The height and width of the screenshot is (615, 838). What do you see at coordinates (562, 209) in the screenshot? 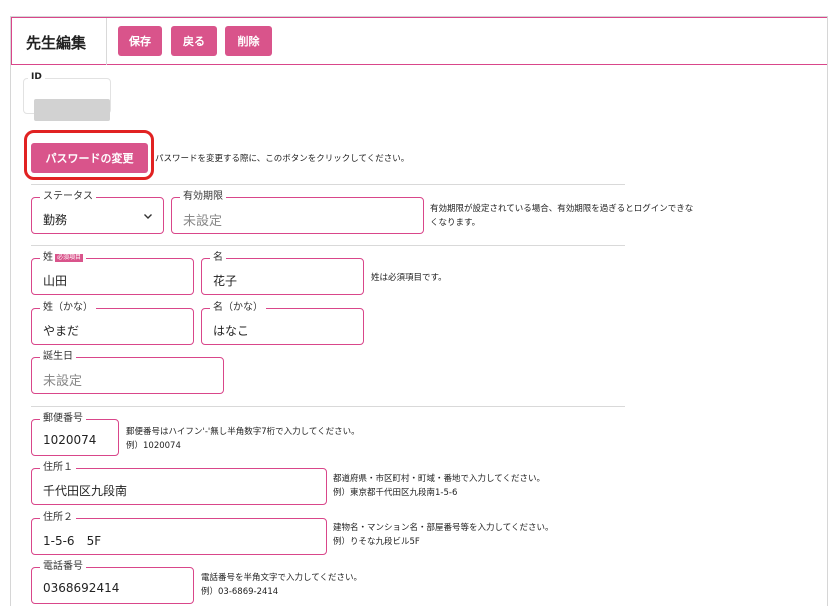
I see `expiry-help-line1: 有効期限が設定されている場合、有効期限を過ぎるとログインできな` at bounding box center [562, 209].